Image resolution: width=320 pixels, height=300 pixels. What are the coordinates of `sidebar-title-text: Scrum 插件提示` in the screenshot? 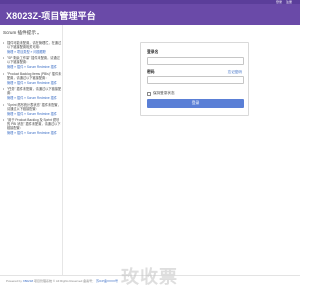 It's located at (19, 32).